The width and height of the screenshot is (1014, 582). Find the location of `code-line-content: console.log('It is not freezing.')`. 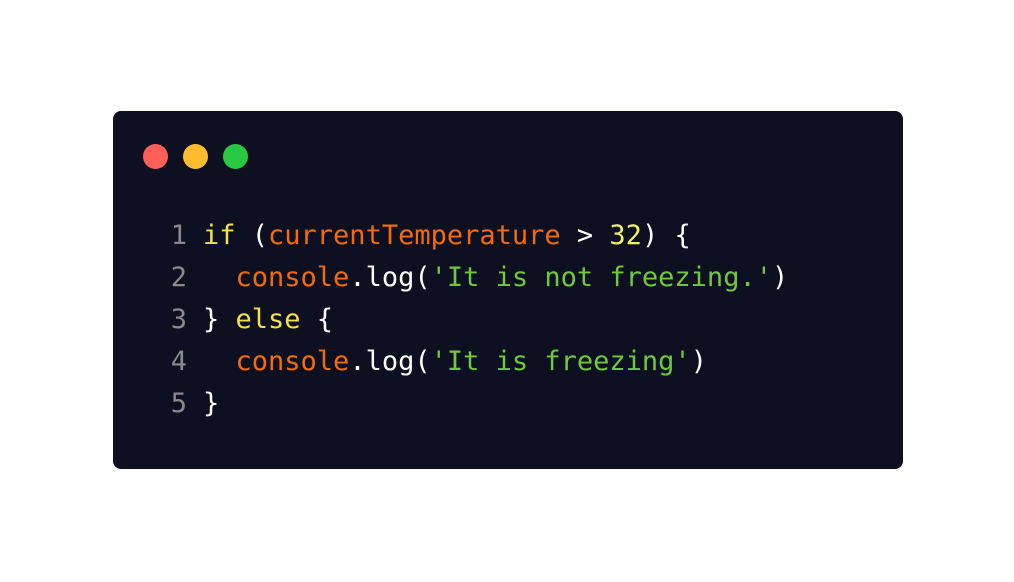

code-line-content: console.log('It is not freezing.') is located at coordinates (496, 278).